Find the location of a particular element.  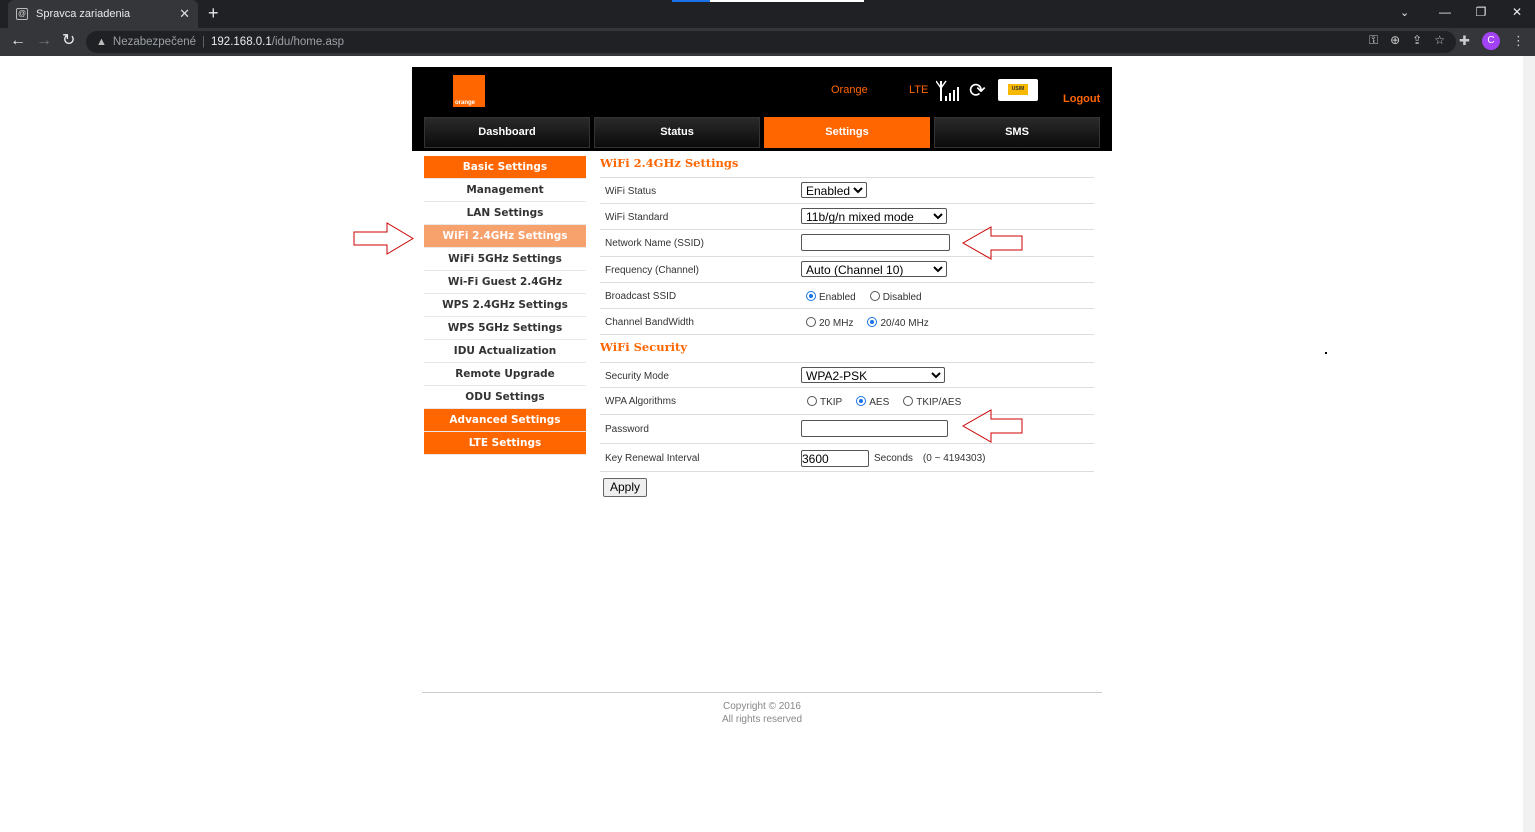

logo-text: orange is located at coordinates (465, 103).